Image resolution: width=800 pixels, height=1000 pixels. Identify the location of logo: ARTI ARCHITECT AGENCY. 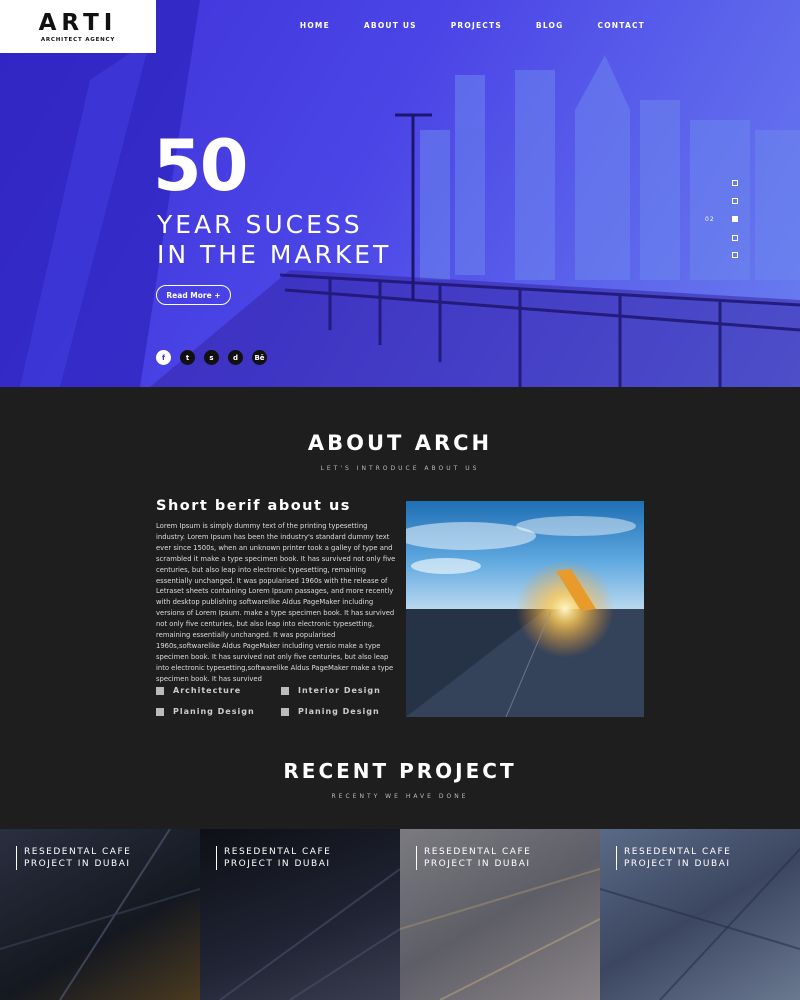
(78, 26).